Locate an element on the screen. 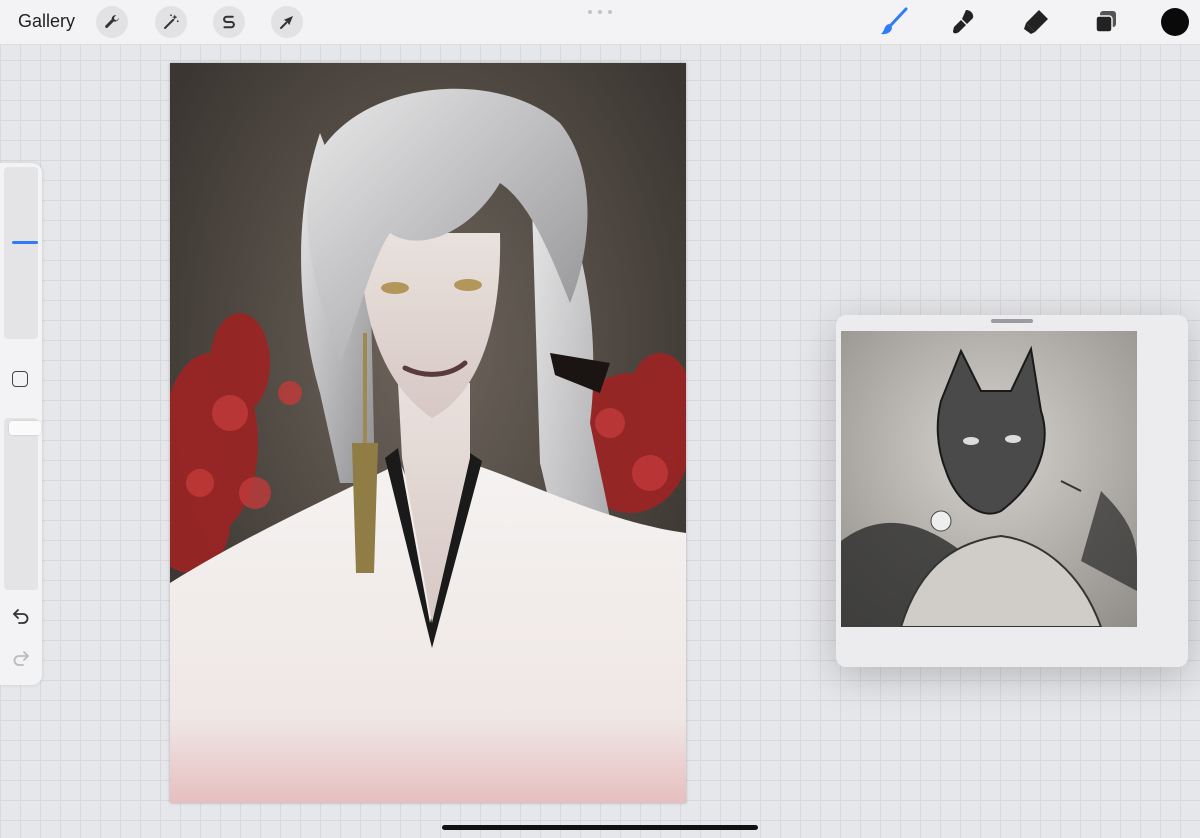 The width and height of the screenshot is (1200, 838). color-picker-button is located at coordinates (1175, 22).